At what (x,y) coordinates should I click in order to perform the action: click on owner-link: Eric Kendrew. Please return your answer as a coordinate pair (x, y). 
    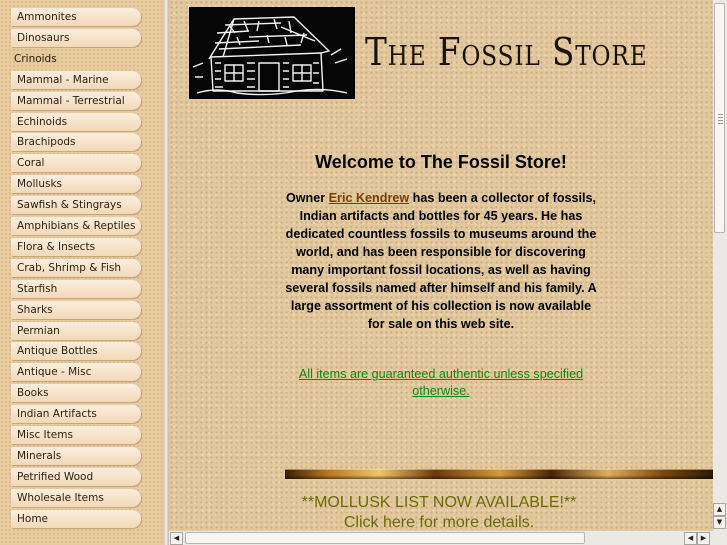
    Looking at the image, I should click on (369, 198).